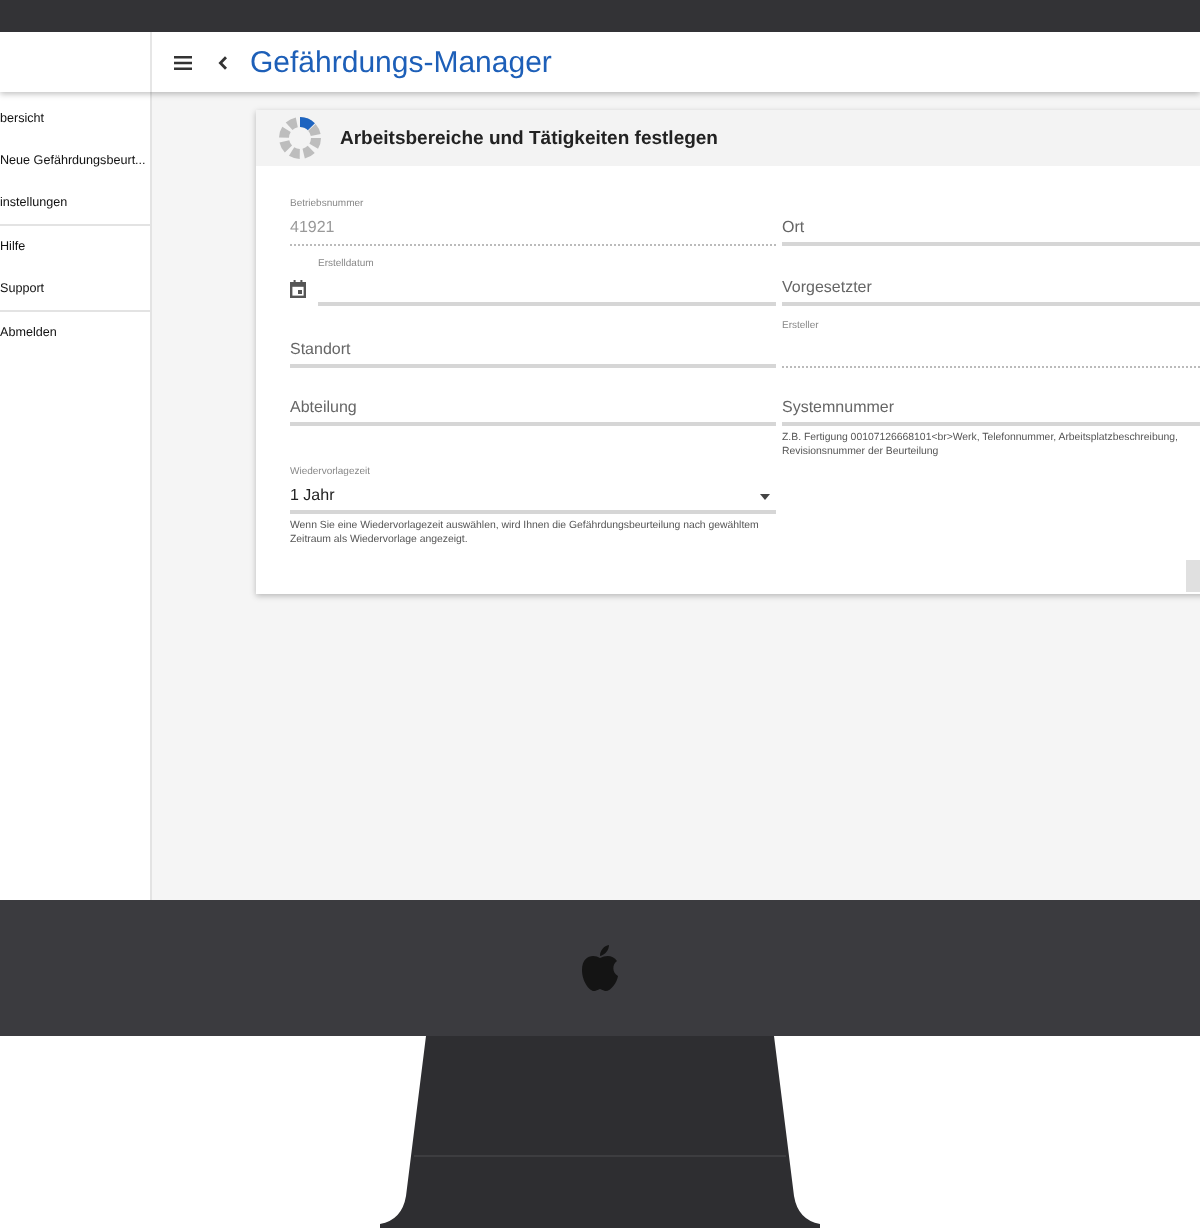 The image size is (1200, 1232). What do you see at coordinates (991, 232) in the screenshot?
I see `input-field: Ort` at bounding box center [991, 232].